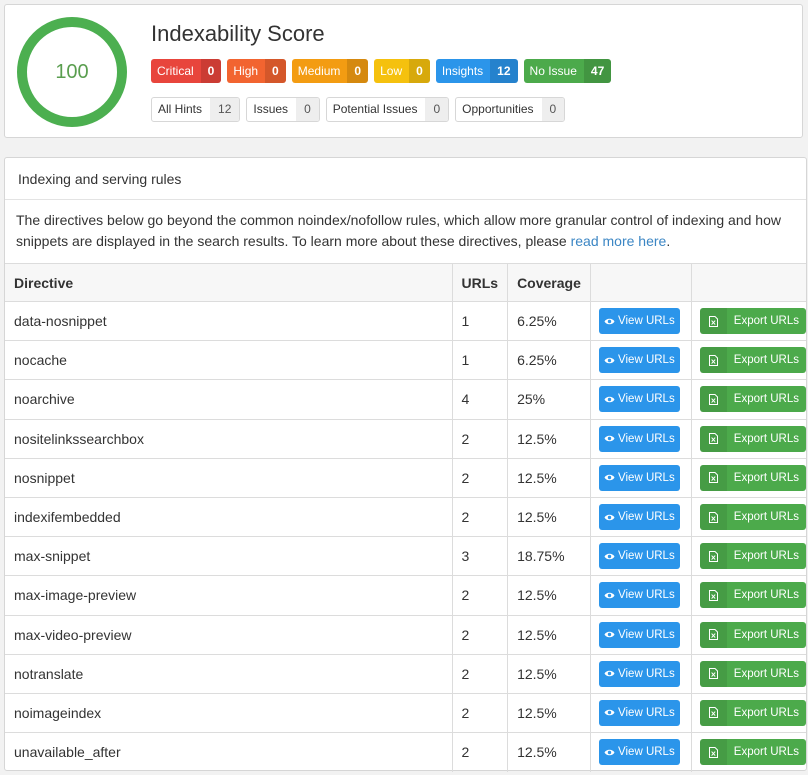  Describe the element at coordinates (225, 109) in the screenshot. I see `hint-count: 12` at that location.